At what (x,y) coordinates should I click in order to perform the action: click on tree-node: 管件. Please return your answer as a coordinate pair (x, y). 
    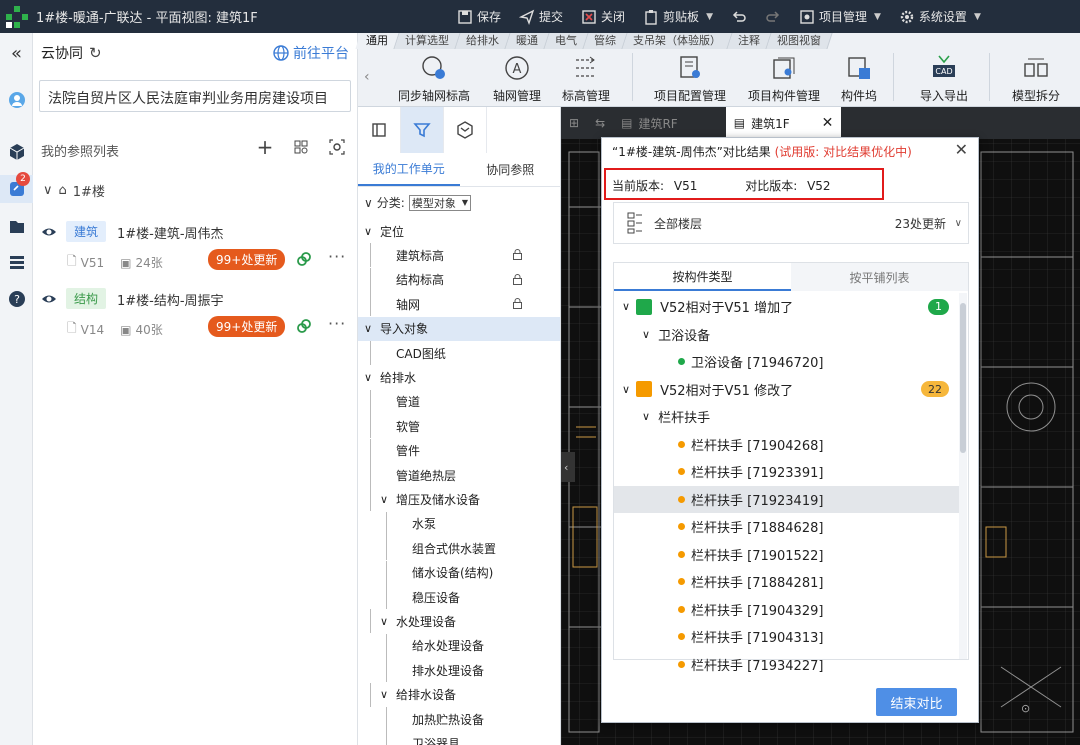
    Looking at the image, I should click on (459, 450).